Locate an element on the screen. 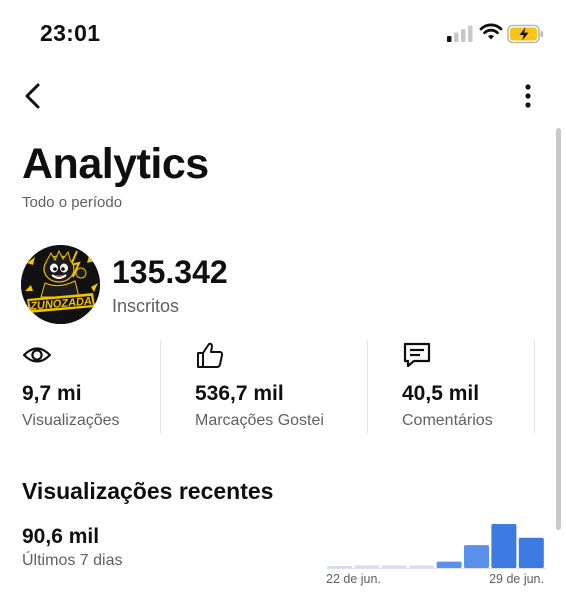 The image size is (566, 600). wifi-icon is located at coordinates (491, 31).